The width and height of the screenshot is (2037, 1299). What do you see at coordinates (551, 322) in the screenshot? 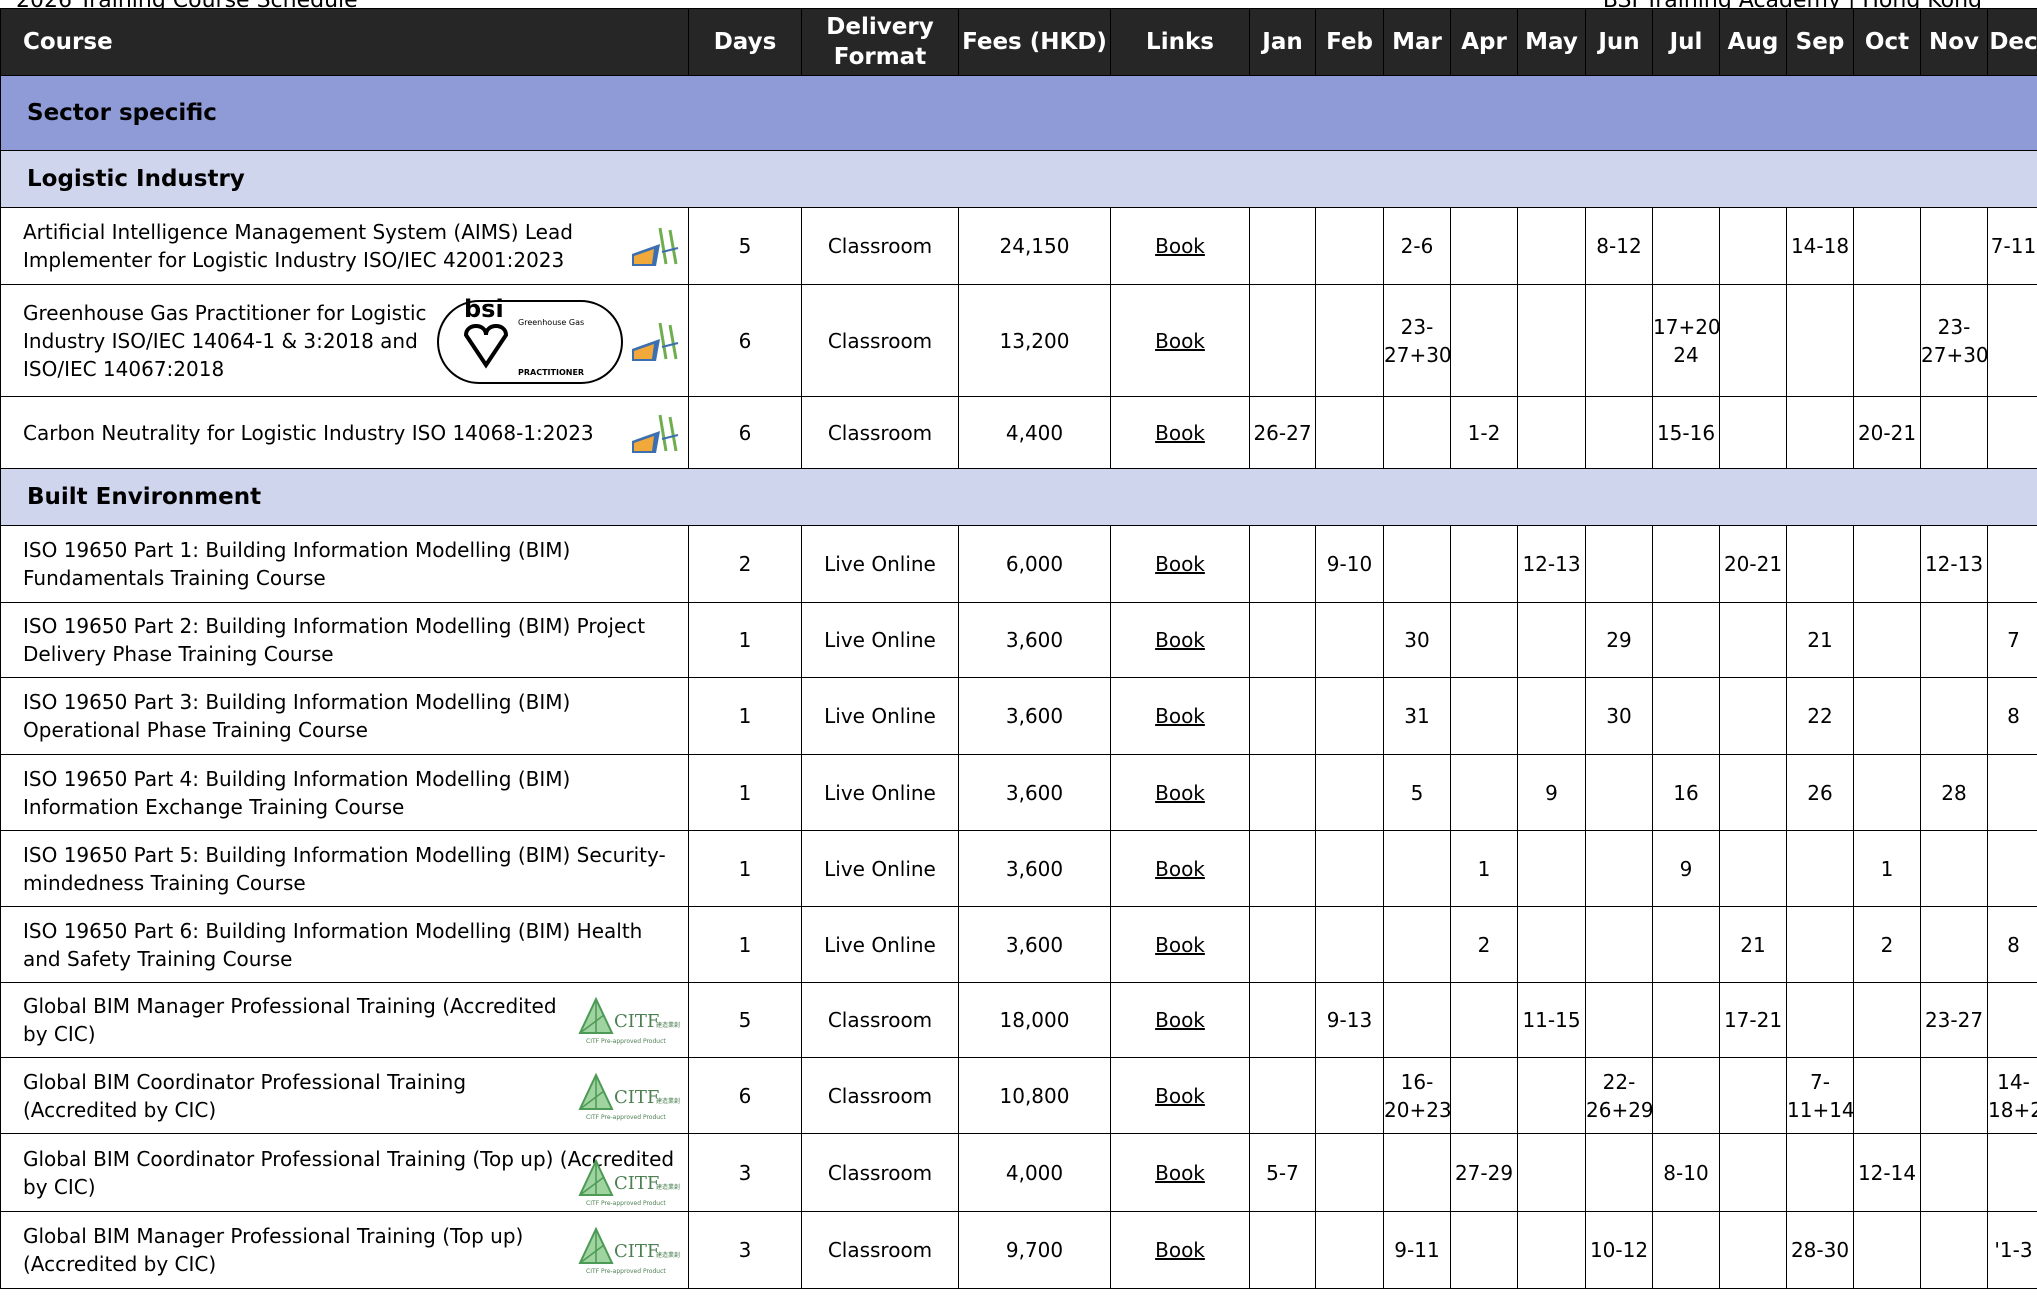
I see `svg-text: Greenhouse Gas` at bounding box center [551, 322].